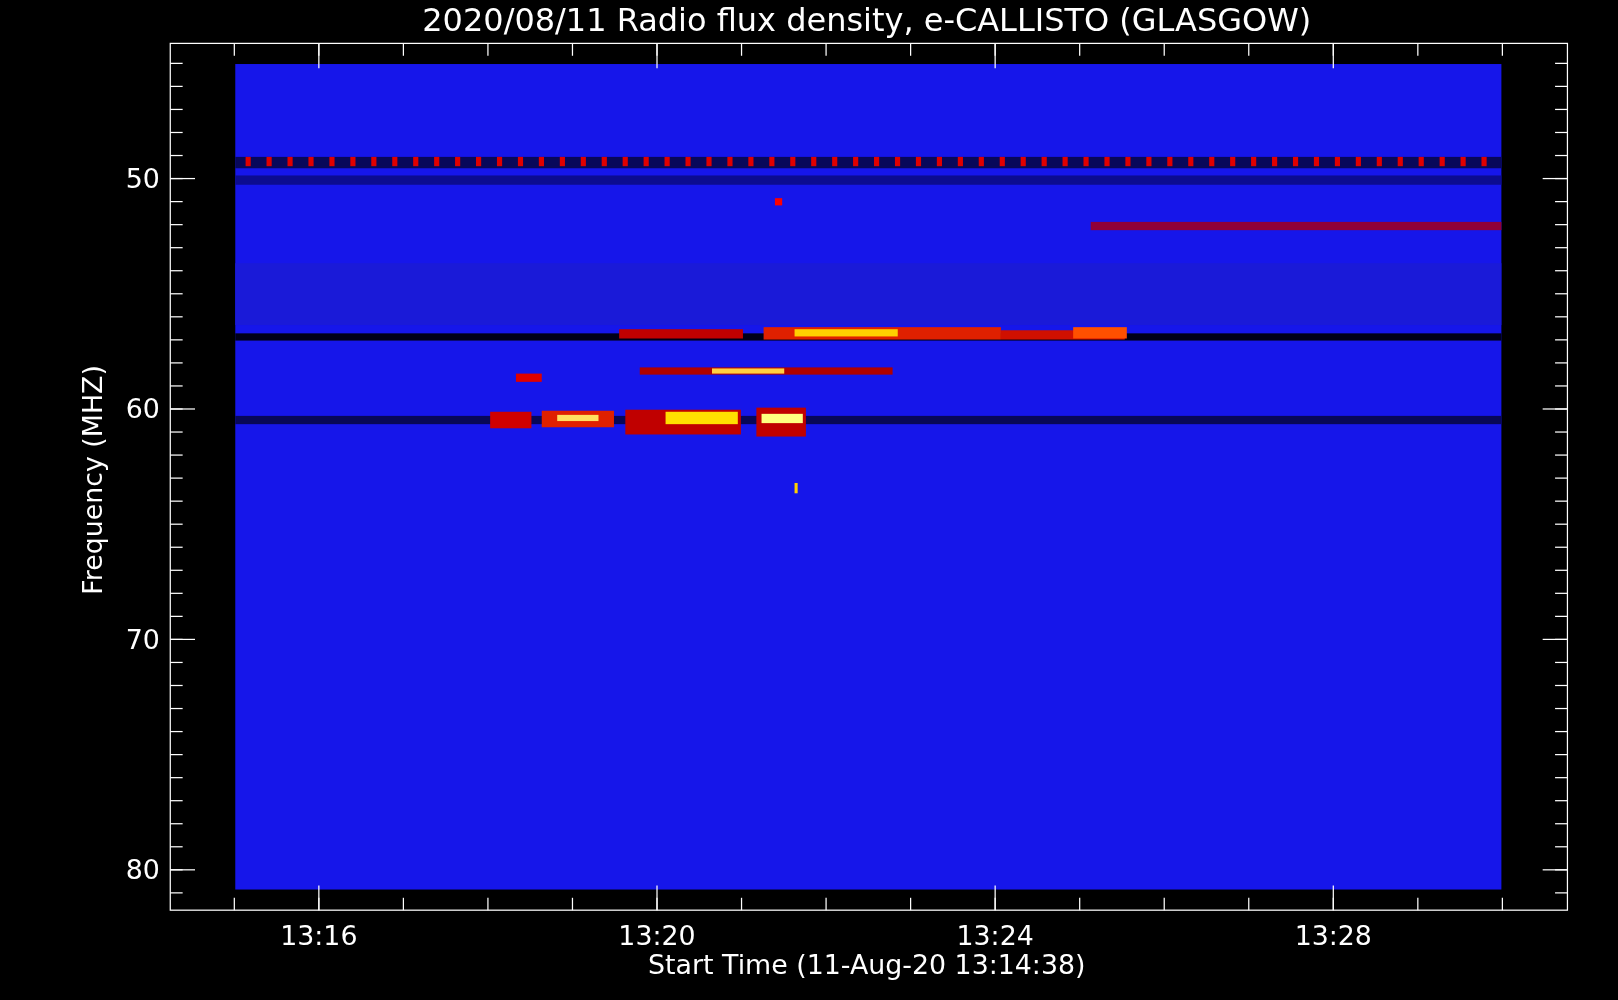  What do you see at coordinates (319, 936) in the screenshot?
I see `x-tick-label: 13:16` at bounding box center [319, 936].